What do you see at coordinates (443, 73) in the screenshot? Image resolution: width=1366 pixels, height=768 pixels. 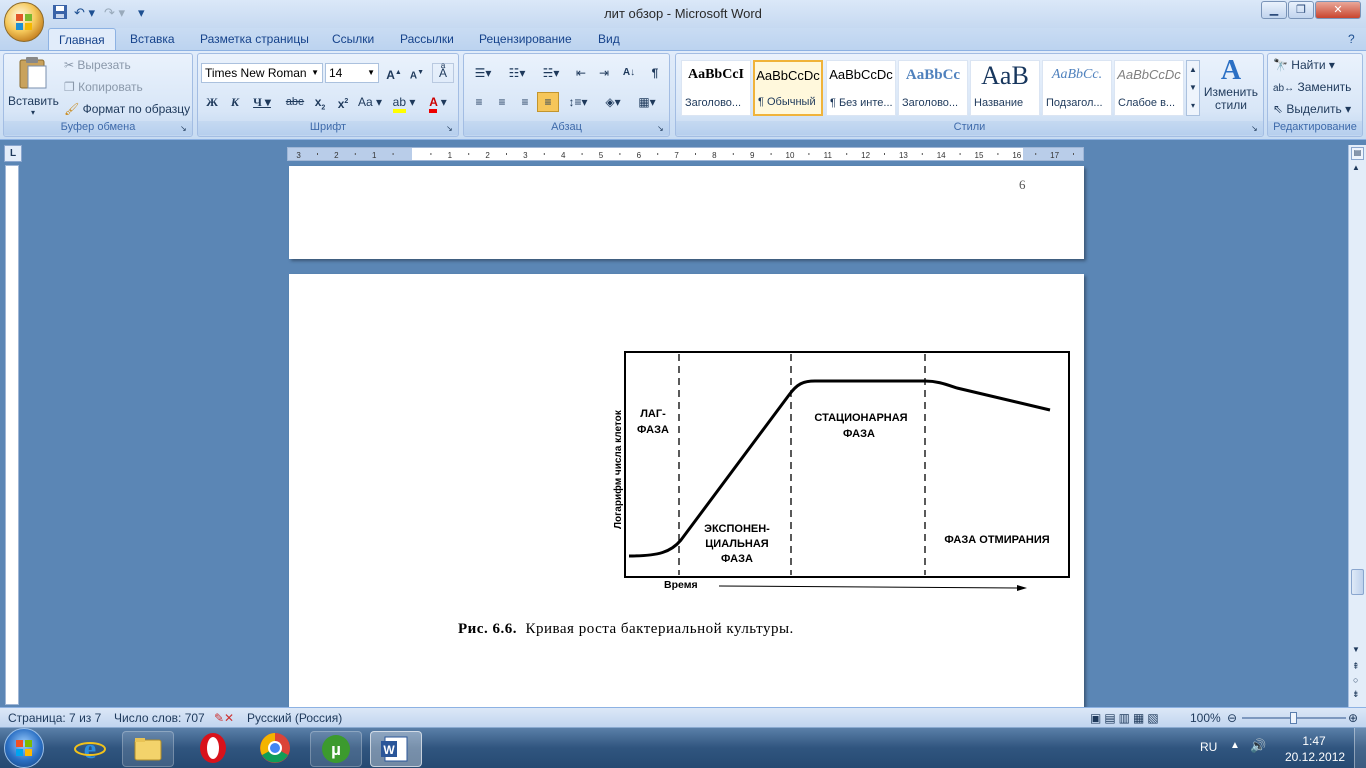 I see `clear-formatting-icon: Aͣ` at bounding box center [443, 73].